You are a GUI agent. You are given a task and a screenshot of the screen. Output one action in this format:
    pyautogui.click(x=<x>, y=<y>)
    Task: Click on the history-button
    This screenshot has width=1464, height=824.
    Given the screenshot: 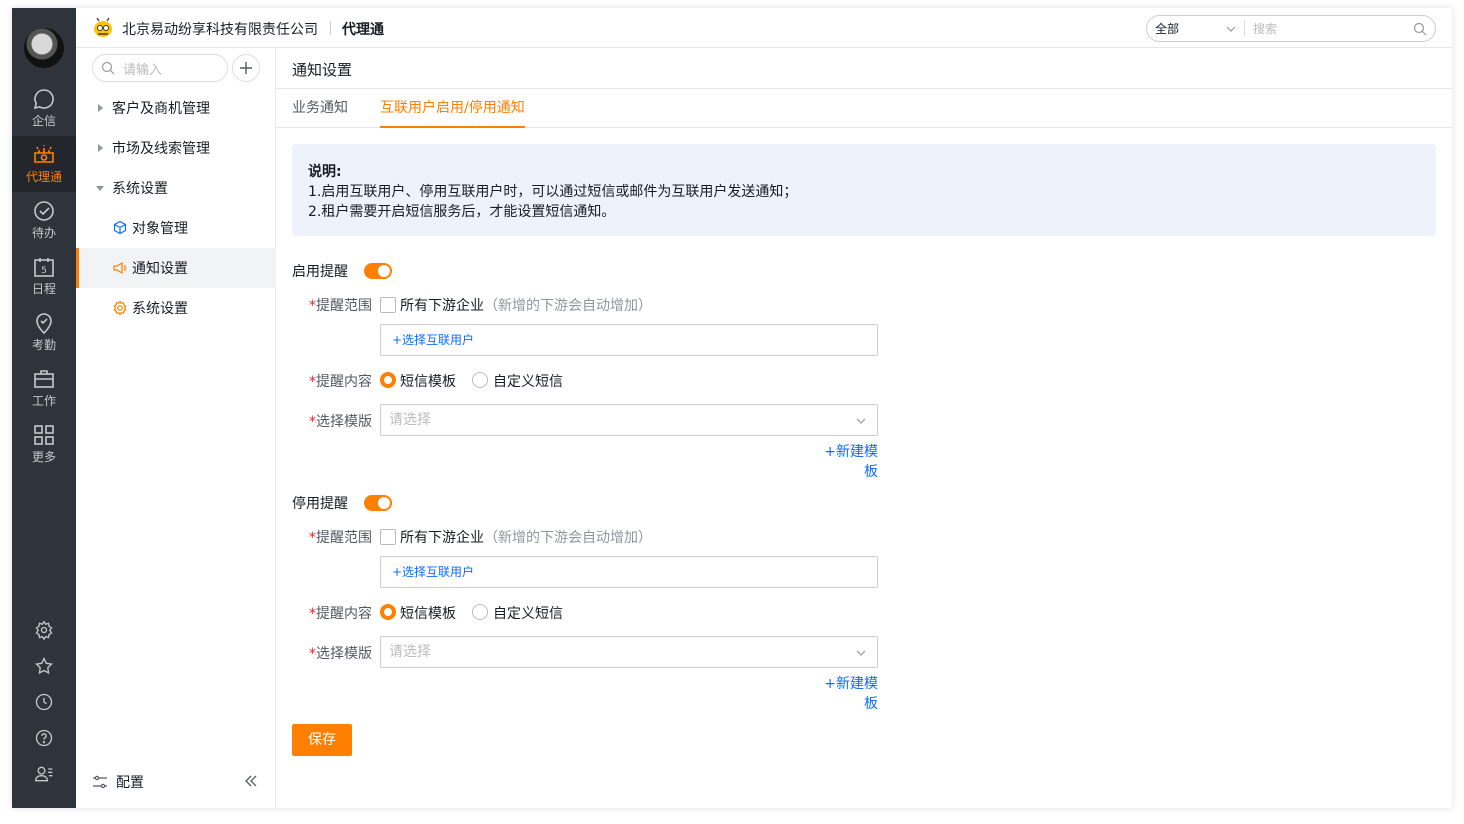 What is the action you would take?
    pyautogui.click(x=44, y=702)
    